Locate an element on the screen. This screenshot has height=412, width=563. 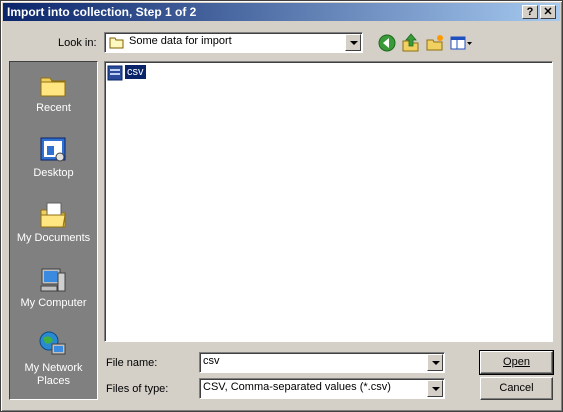
cancel-button-label: Cancel is located at coordinates (516, 388).